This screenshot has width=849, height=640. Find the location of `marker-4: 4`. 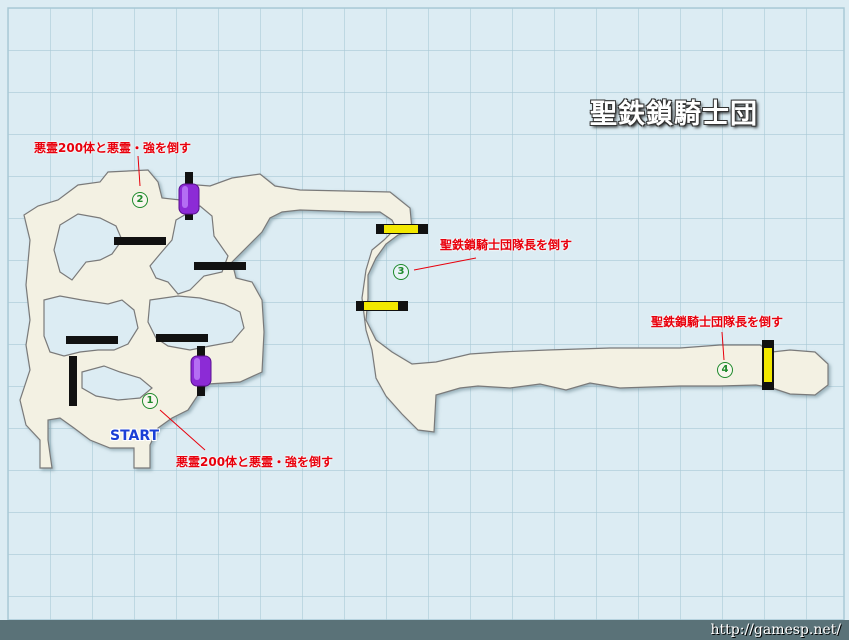

marker-4: 4 is located at coordinates (725, 370).